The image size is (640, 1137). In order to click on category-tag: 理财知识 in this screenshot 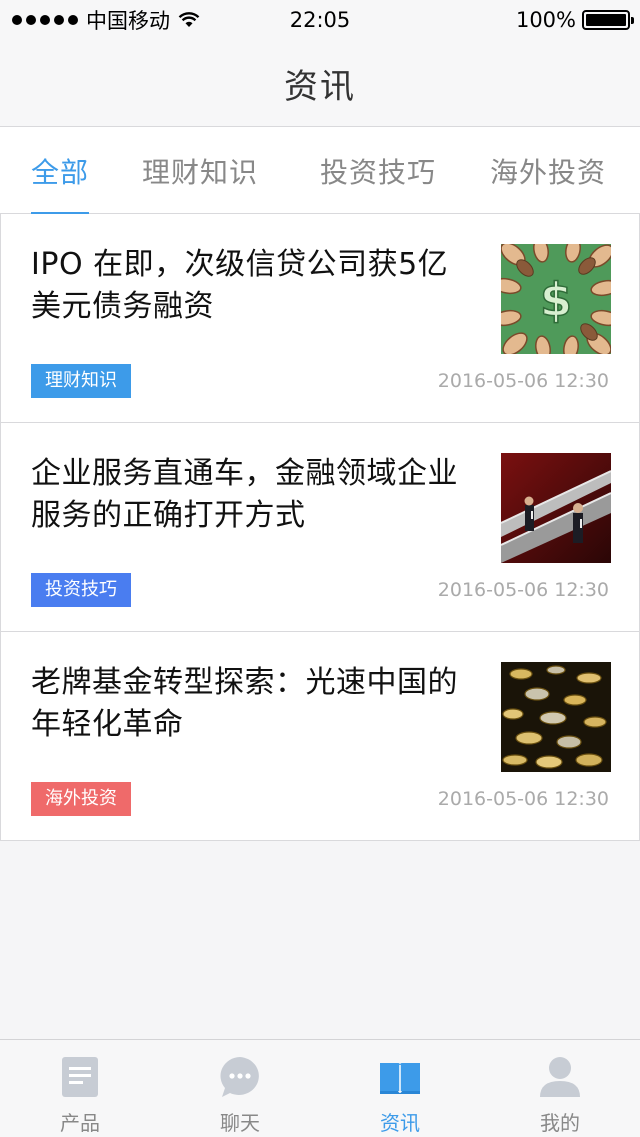, I will do `click(81, 381)`.